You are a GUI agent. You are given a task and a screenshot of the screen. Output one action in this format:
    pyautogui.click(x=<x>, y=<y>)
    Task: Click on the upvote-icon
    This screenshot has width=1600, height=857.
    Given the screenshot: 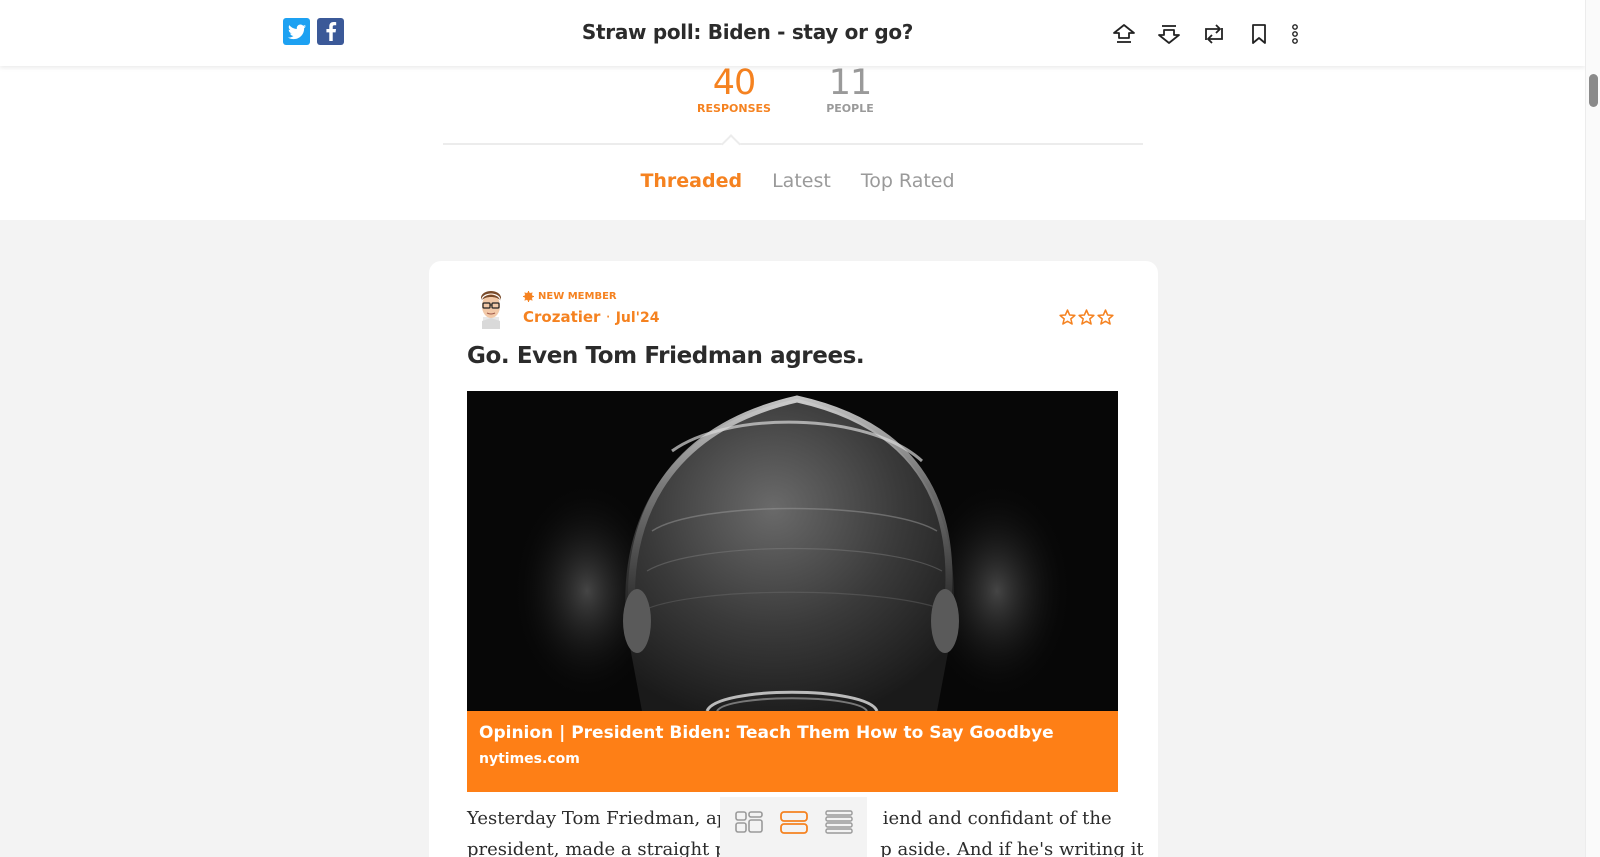 What is the action you would take?
    pyautogui.click(x=1124, y=33)
    